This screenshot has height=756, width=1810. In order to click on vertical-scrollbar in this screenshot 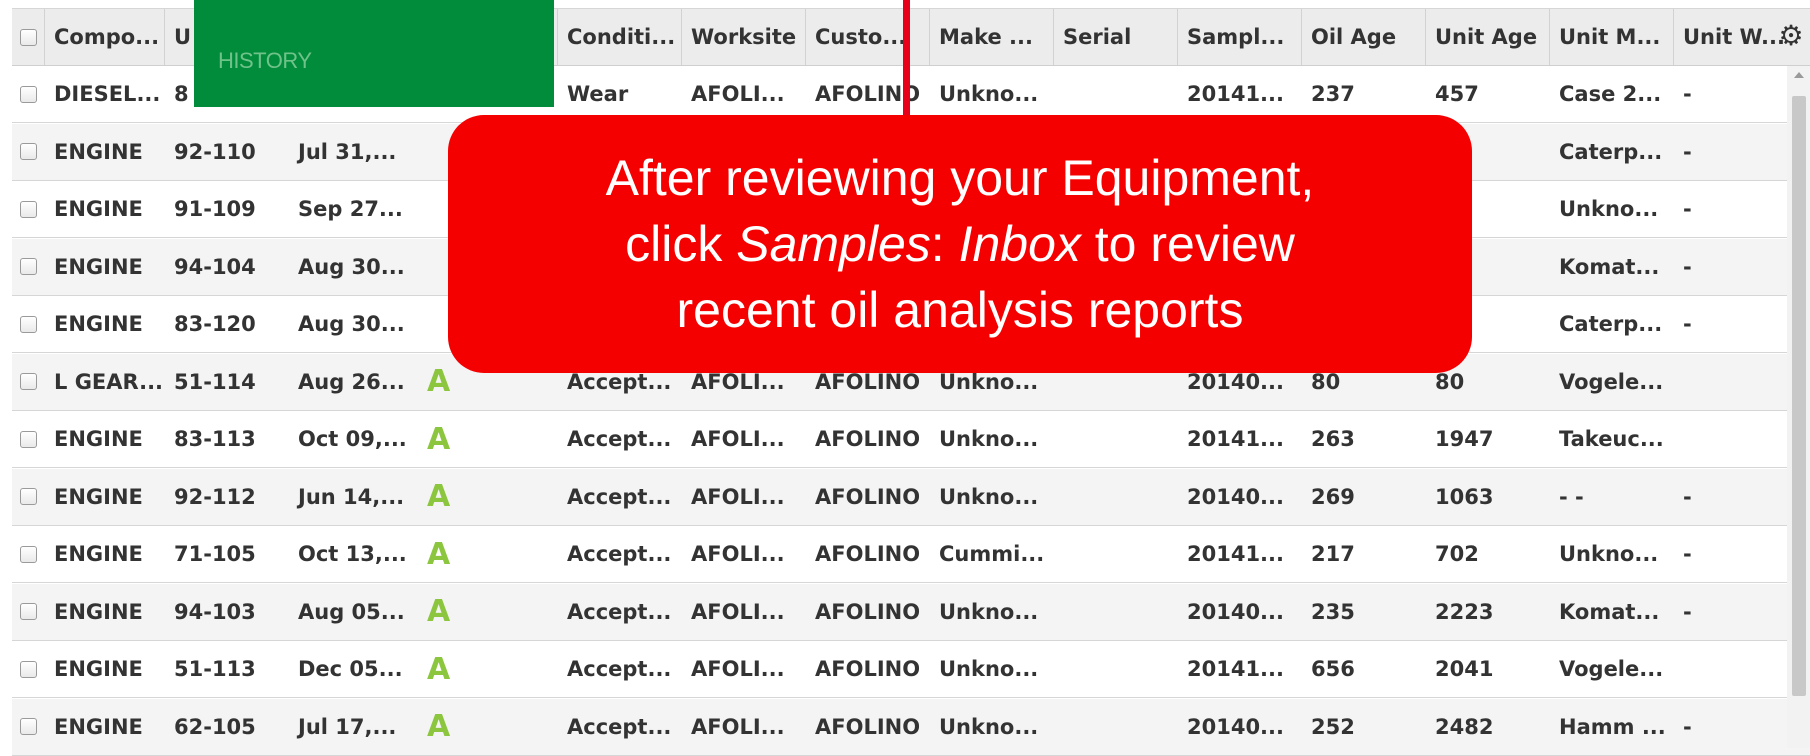, I will do `click(1798, 407)`.